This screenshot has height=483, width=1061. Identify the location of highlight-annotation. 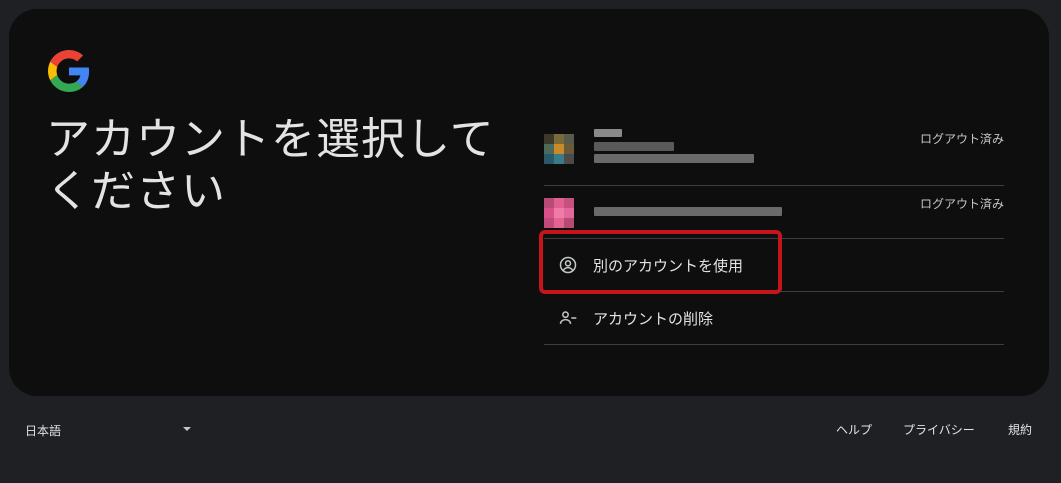
(660, 262).